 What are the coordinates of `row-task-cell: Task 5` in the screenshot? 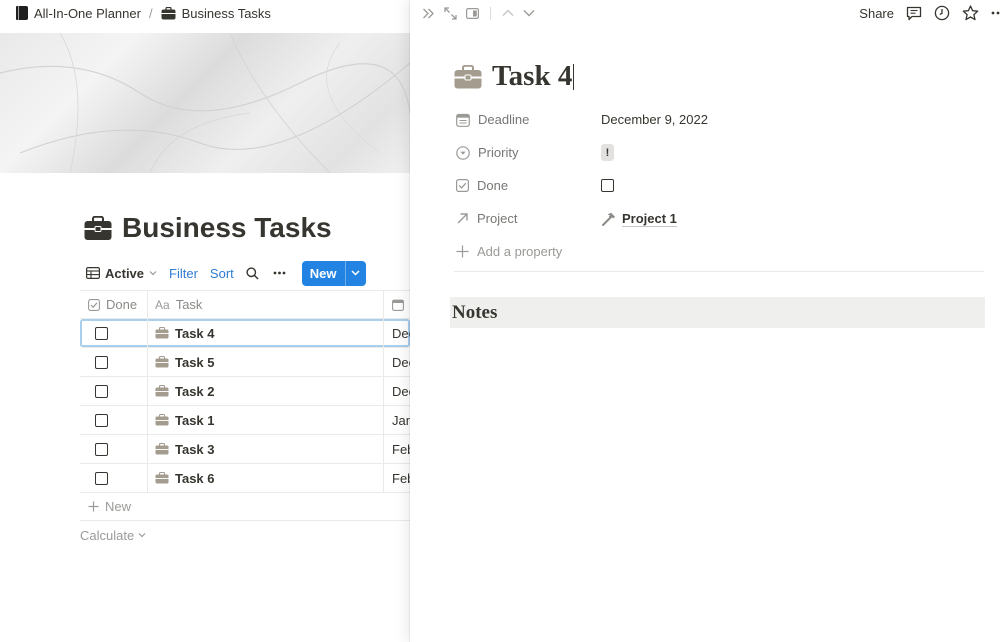 It's located at (266, 362).